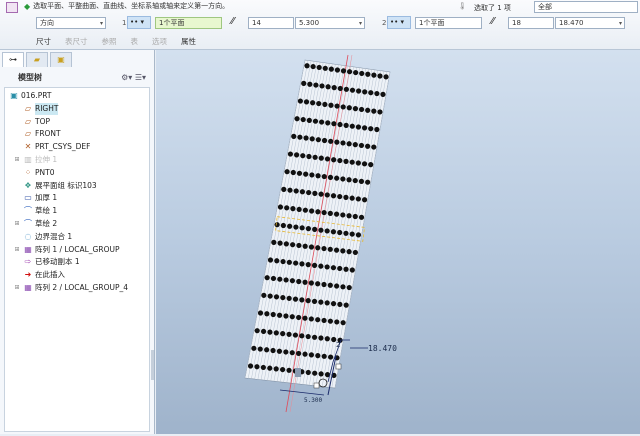  What do you see at coordinates (586, 7) in the screenshot?
I see `filter-select: 全部` at bounding box center [586, 7].